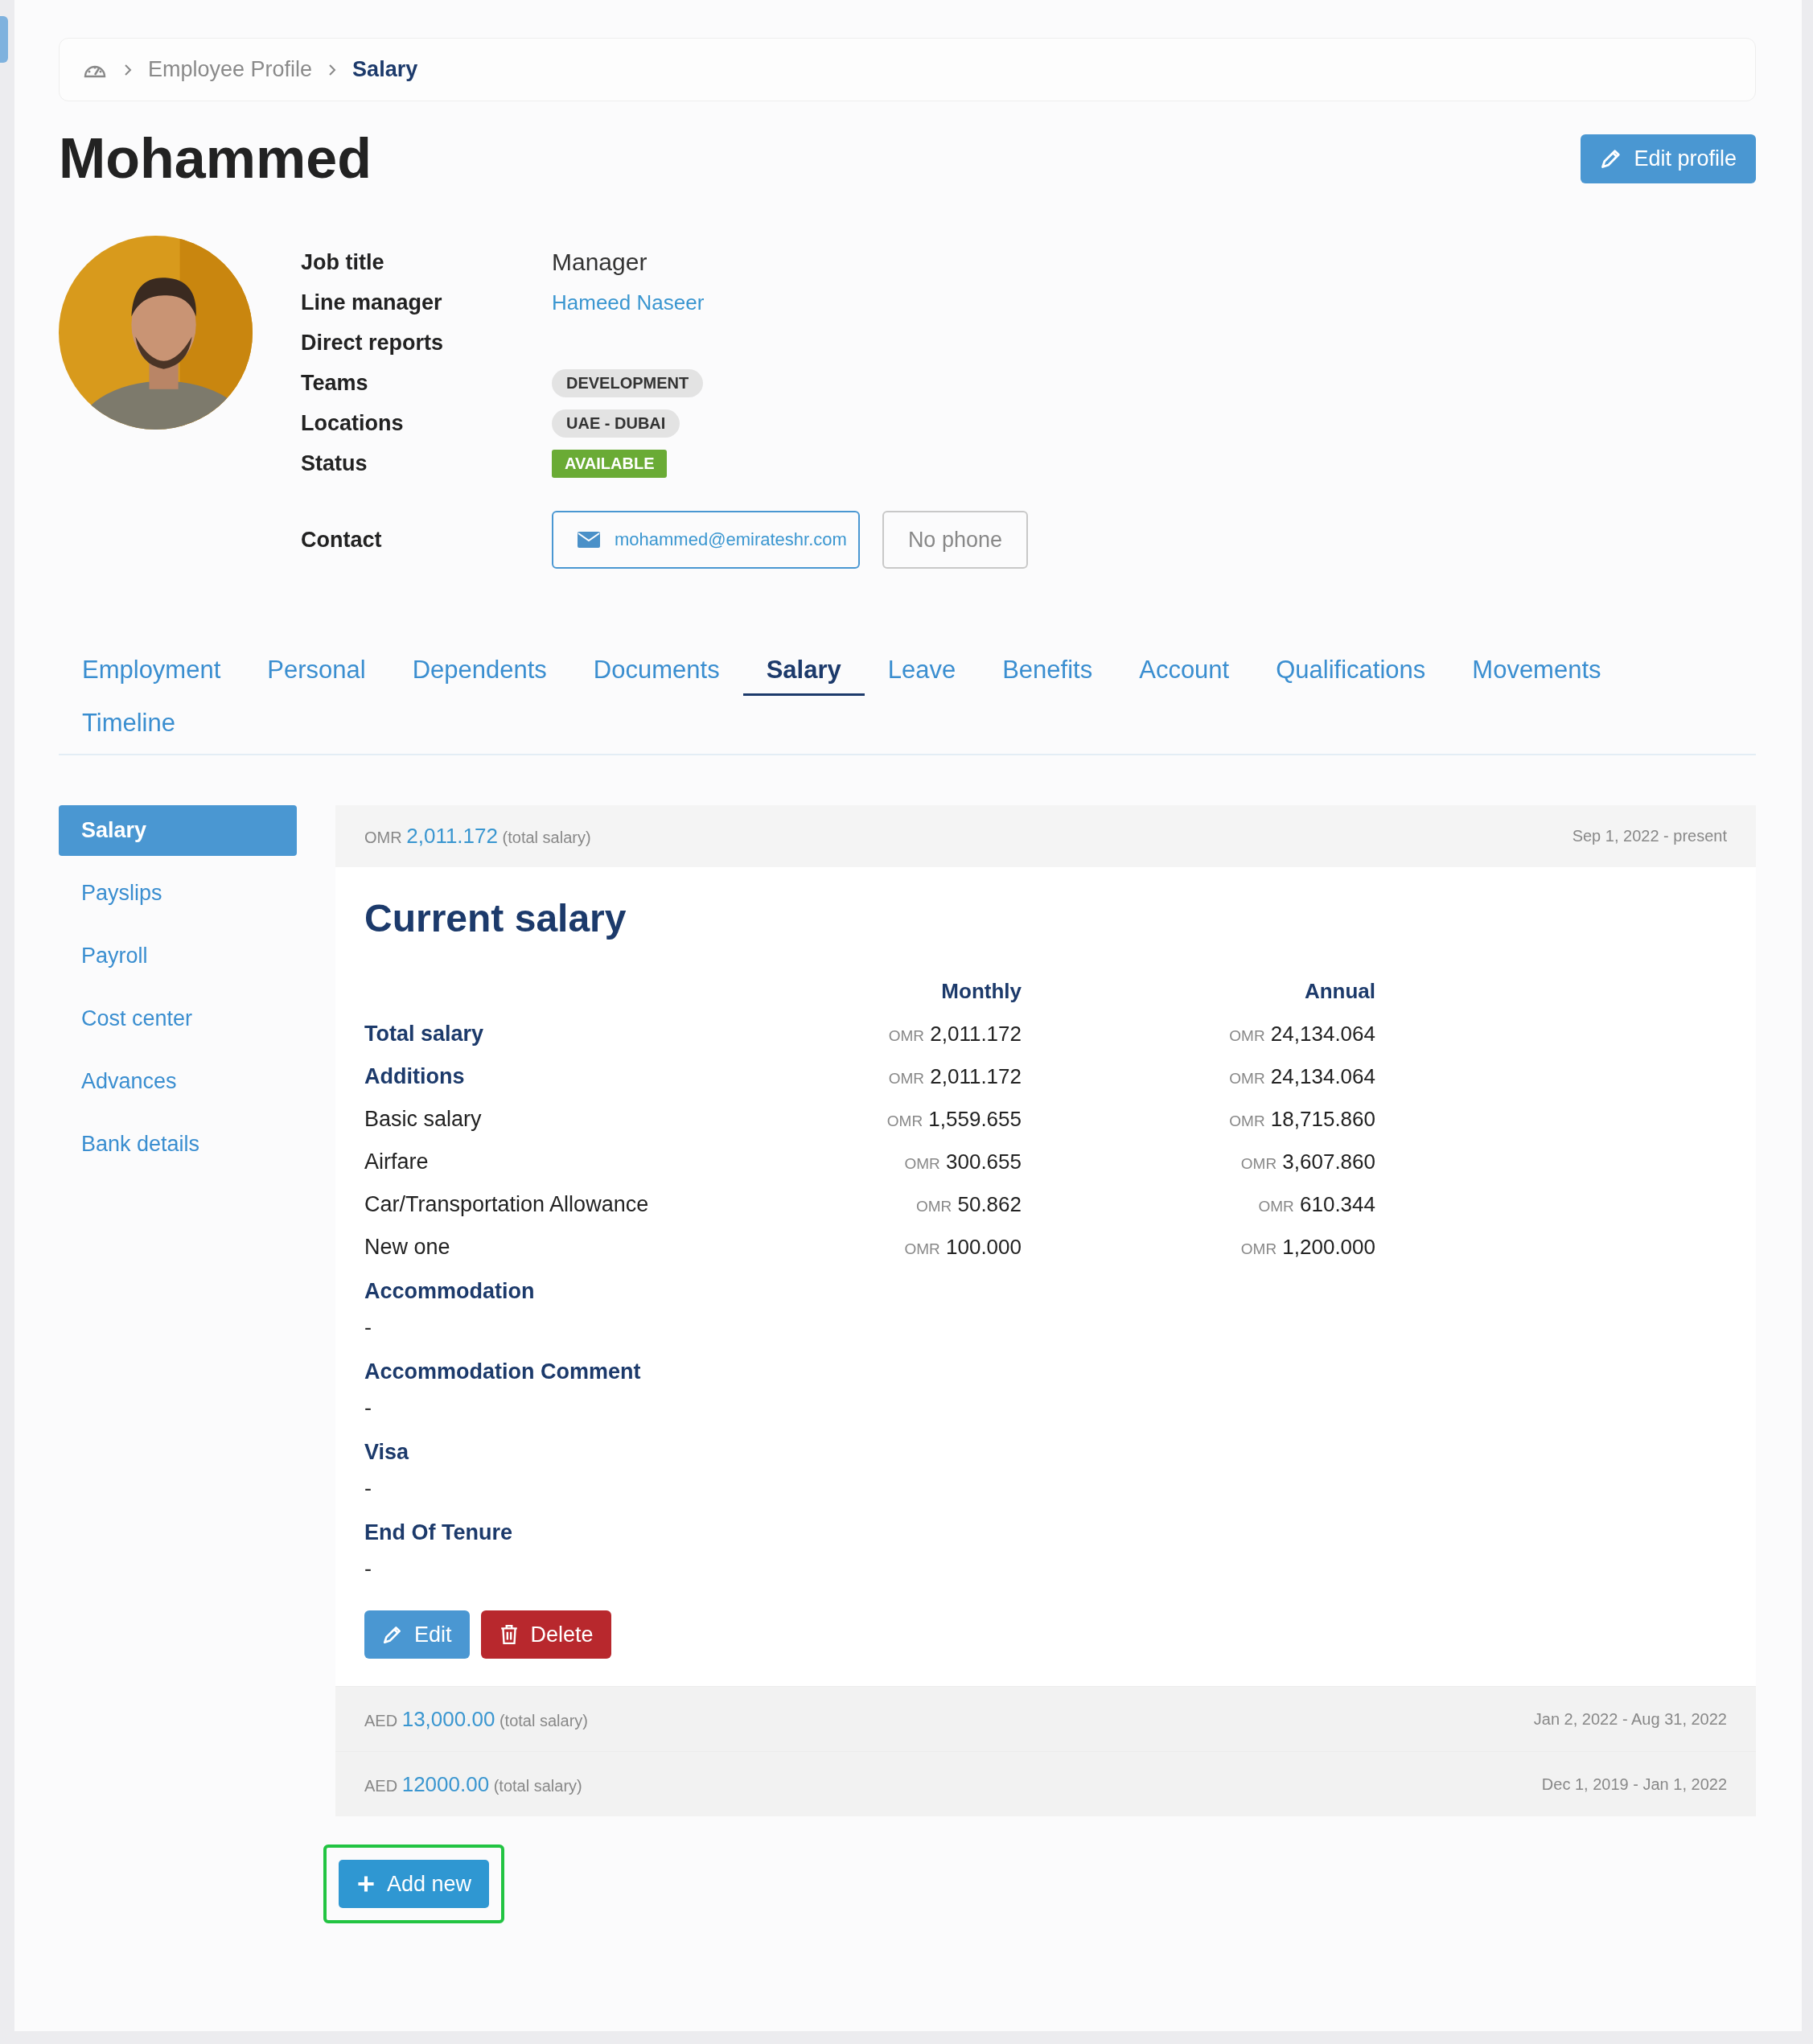 The height and width of the screenshot is (2044, 1813). I want to click on annual-amount: OMR 1,200.000, so click(1307, 1247).